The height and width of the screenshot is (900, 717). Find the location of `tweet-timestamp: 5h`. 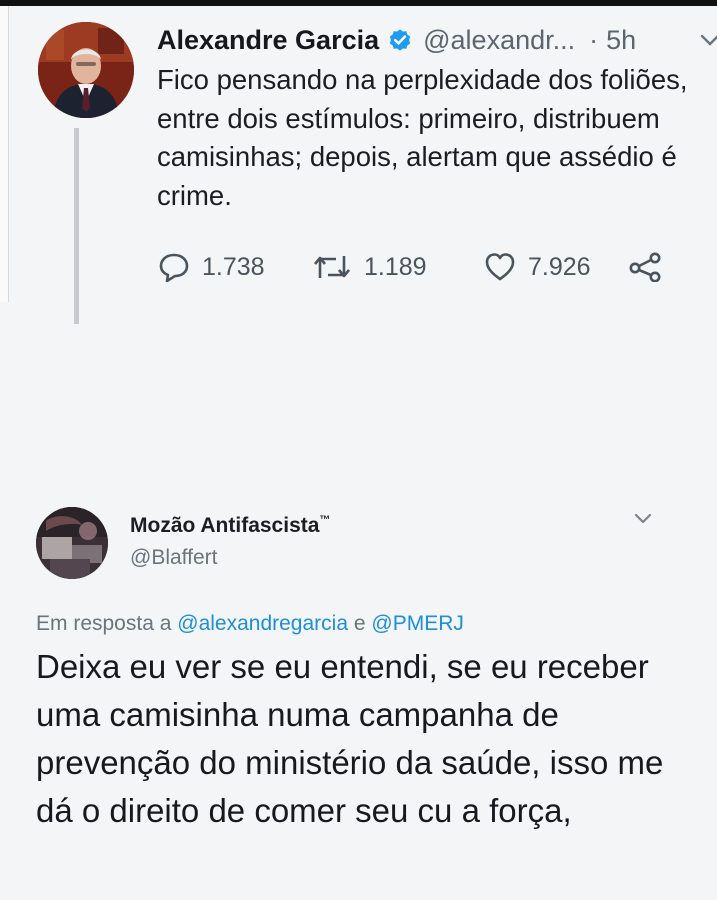

tweet-timestamp: 5h is located at coordinates (621, 40).